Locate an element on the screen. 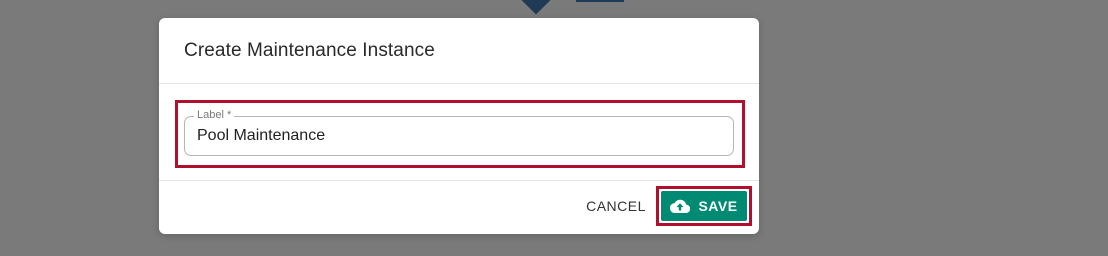 The width and height of the screenshot is (1108, 256). label-field-label: Label * is located at coordinates (214, 115).